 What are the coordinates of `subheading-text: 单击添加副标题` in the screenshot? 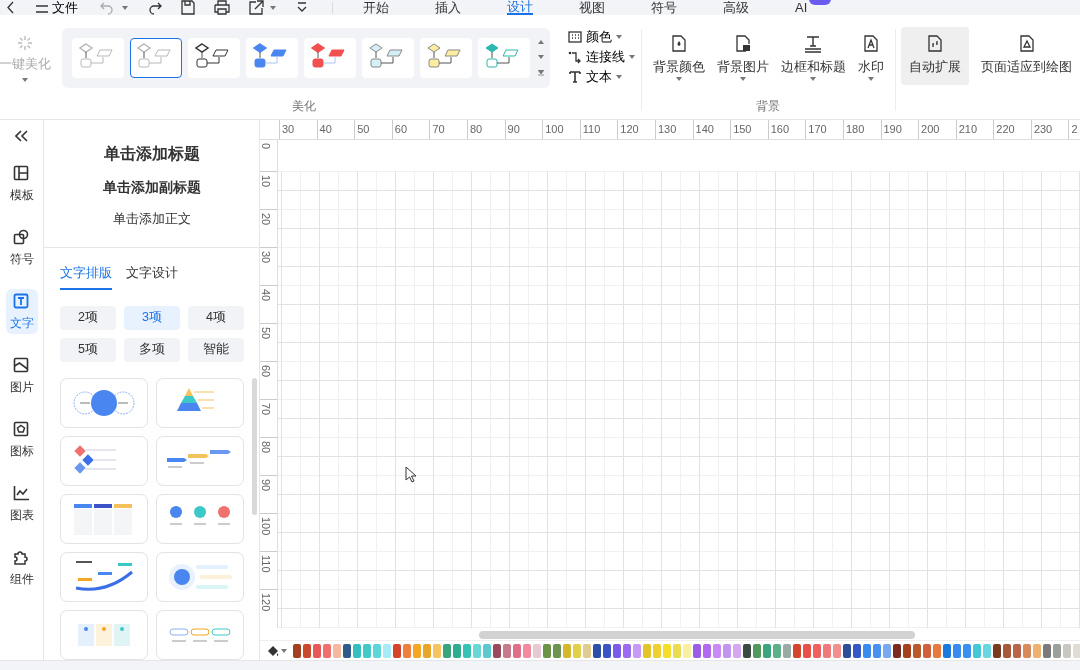 It's located at (151, 188).